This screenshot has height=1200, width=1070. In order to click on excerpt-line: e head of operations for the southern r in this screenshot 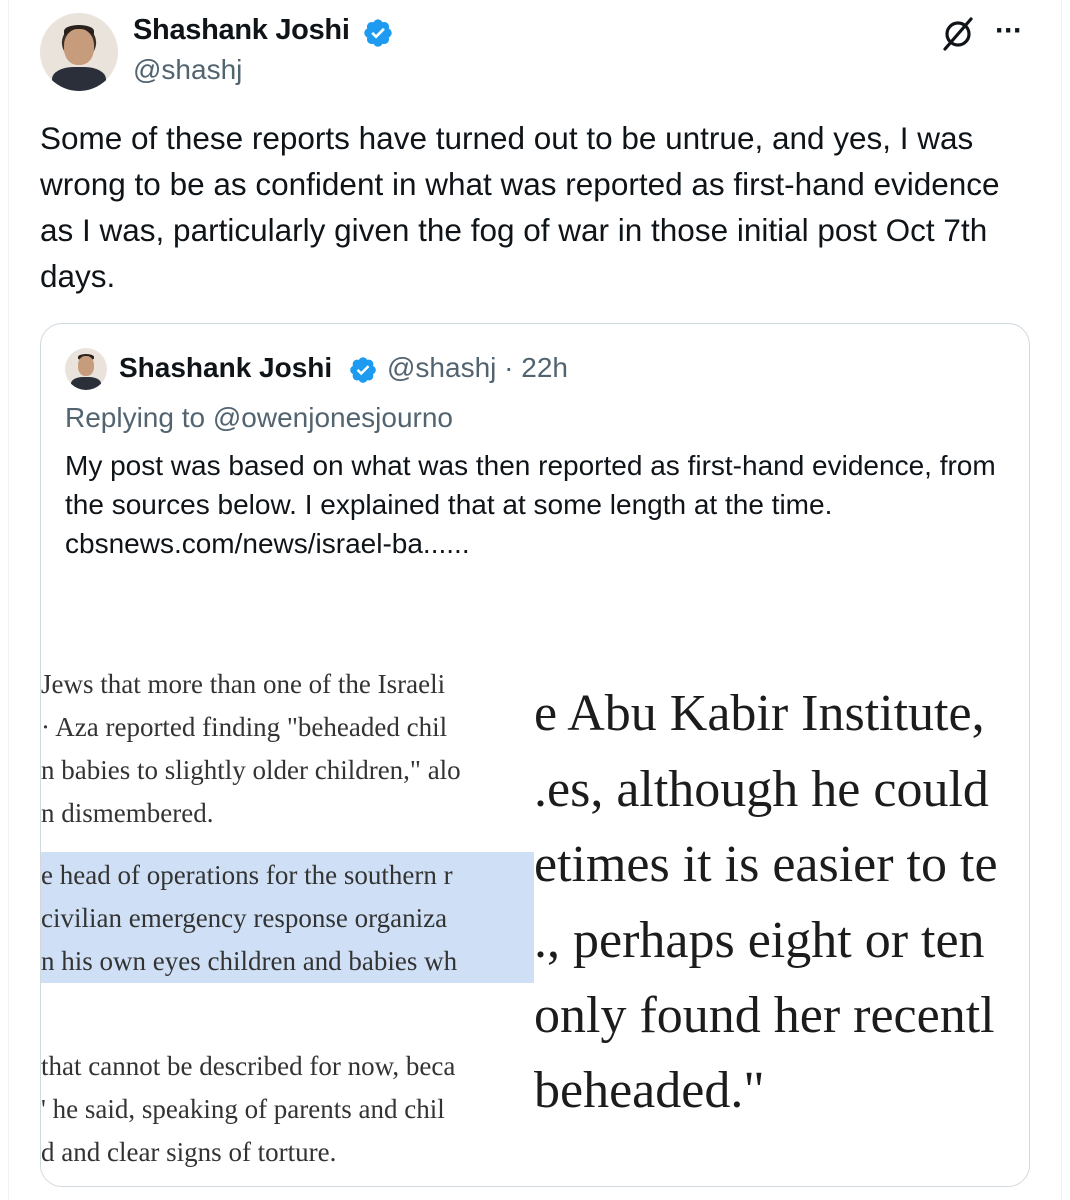, I will do `click(247, 875)`.